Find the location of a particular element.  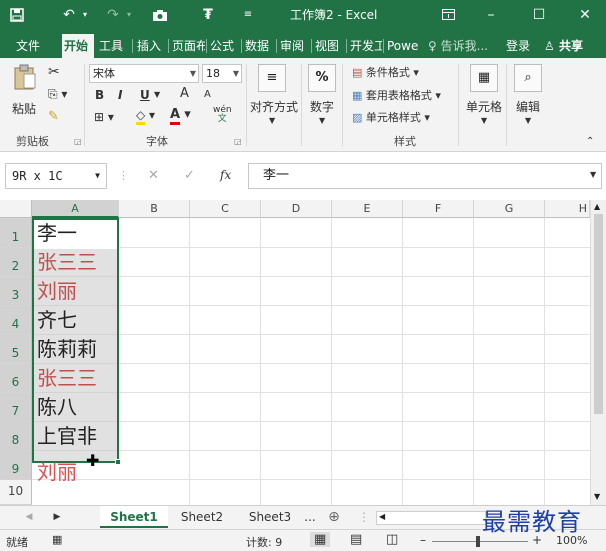

tab-tools: 工具 is located at coordinates (113, 46).